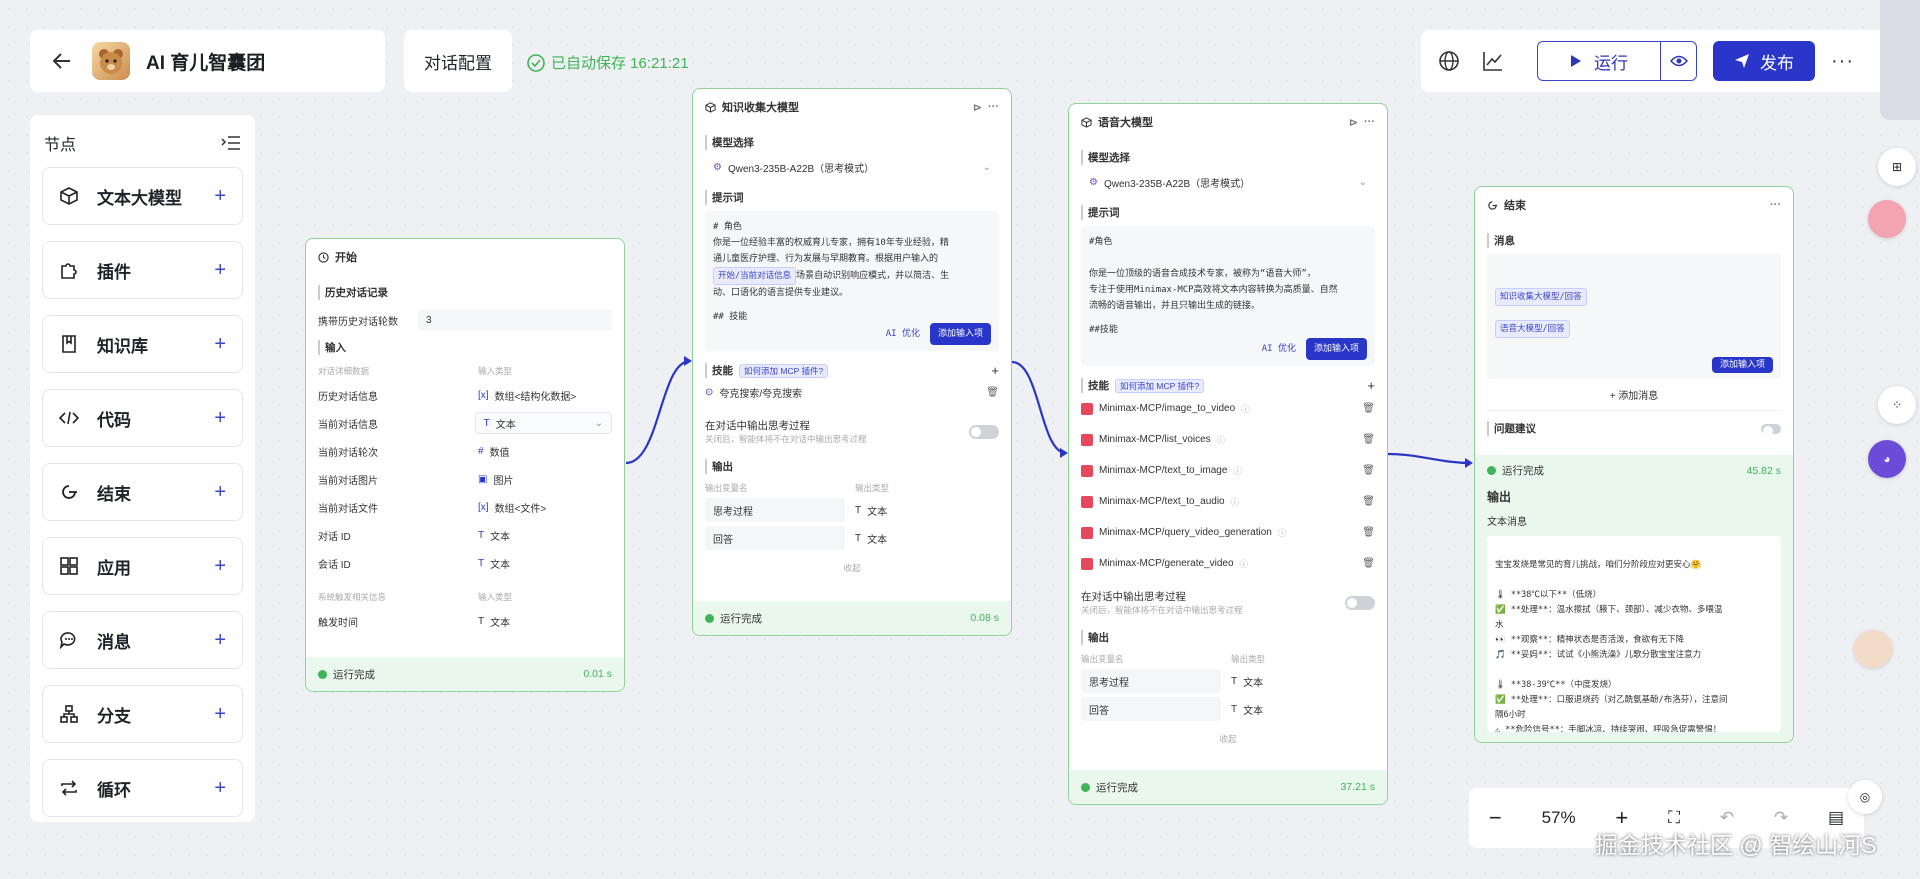 The image size is (1920, 879). Describe the element at coordinates (1897, 405) in the screenshot. I see `apps-grid-icon: ⁘` at that location.